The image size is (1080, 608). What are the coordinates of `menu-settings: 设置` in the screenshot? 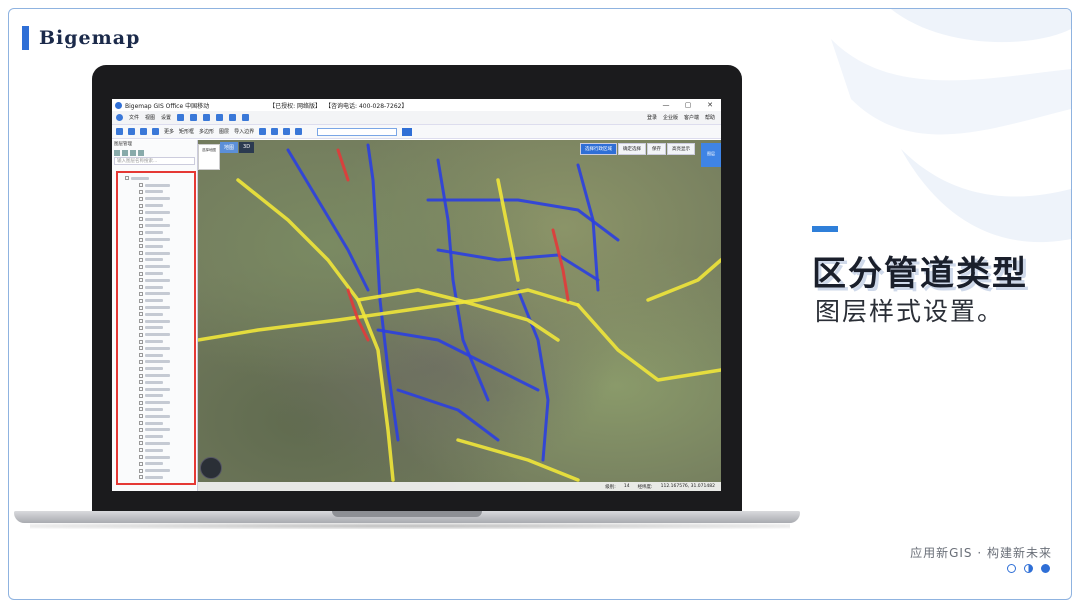 It's located at (166, 117).